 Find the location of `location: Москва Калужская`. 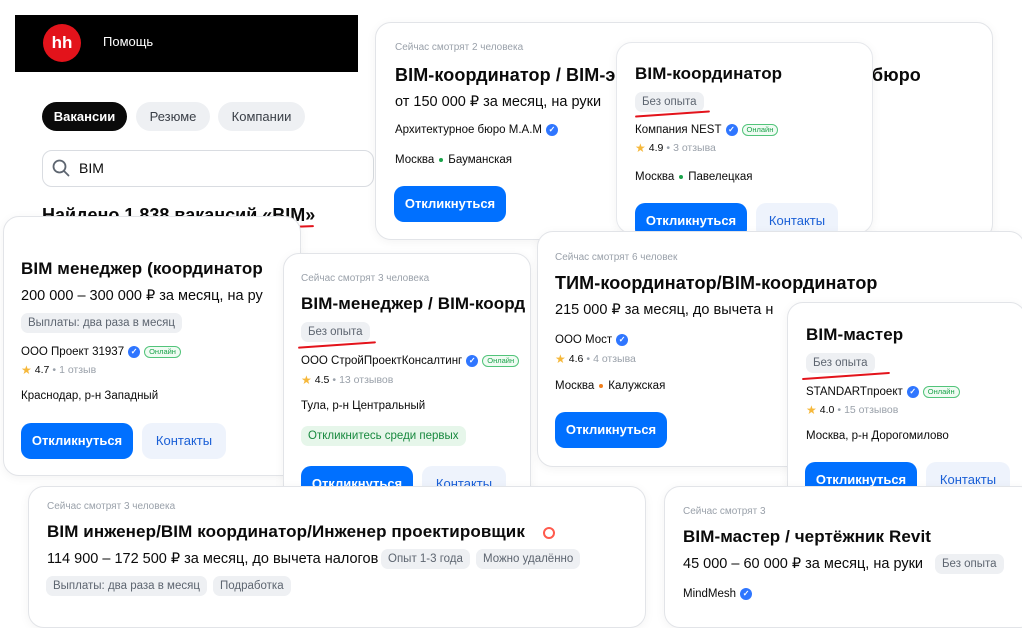

location: Москва Калужская is located at coordinates (610, 386).